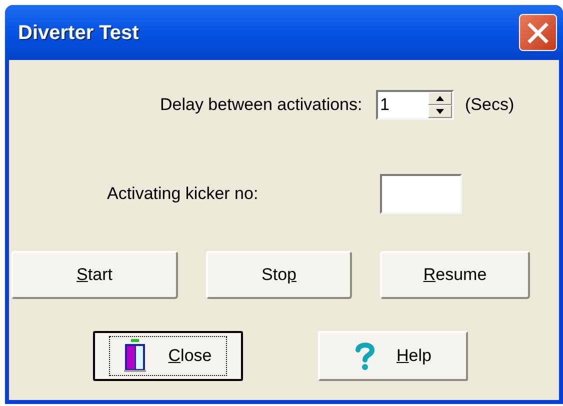  I want to click on door-icon, so click(135, 356).